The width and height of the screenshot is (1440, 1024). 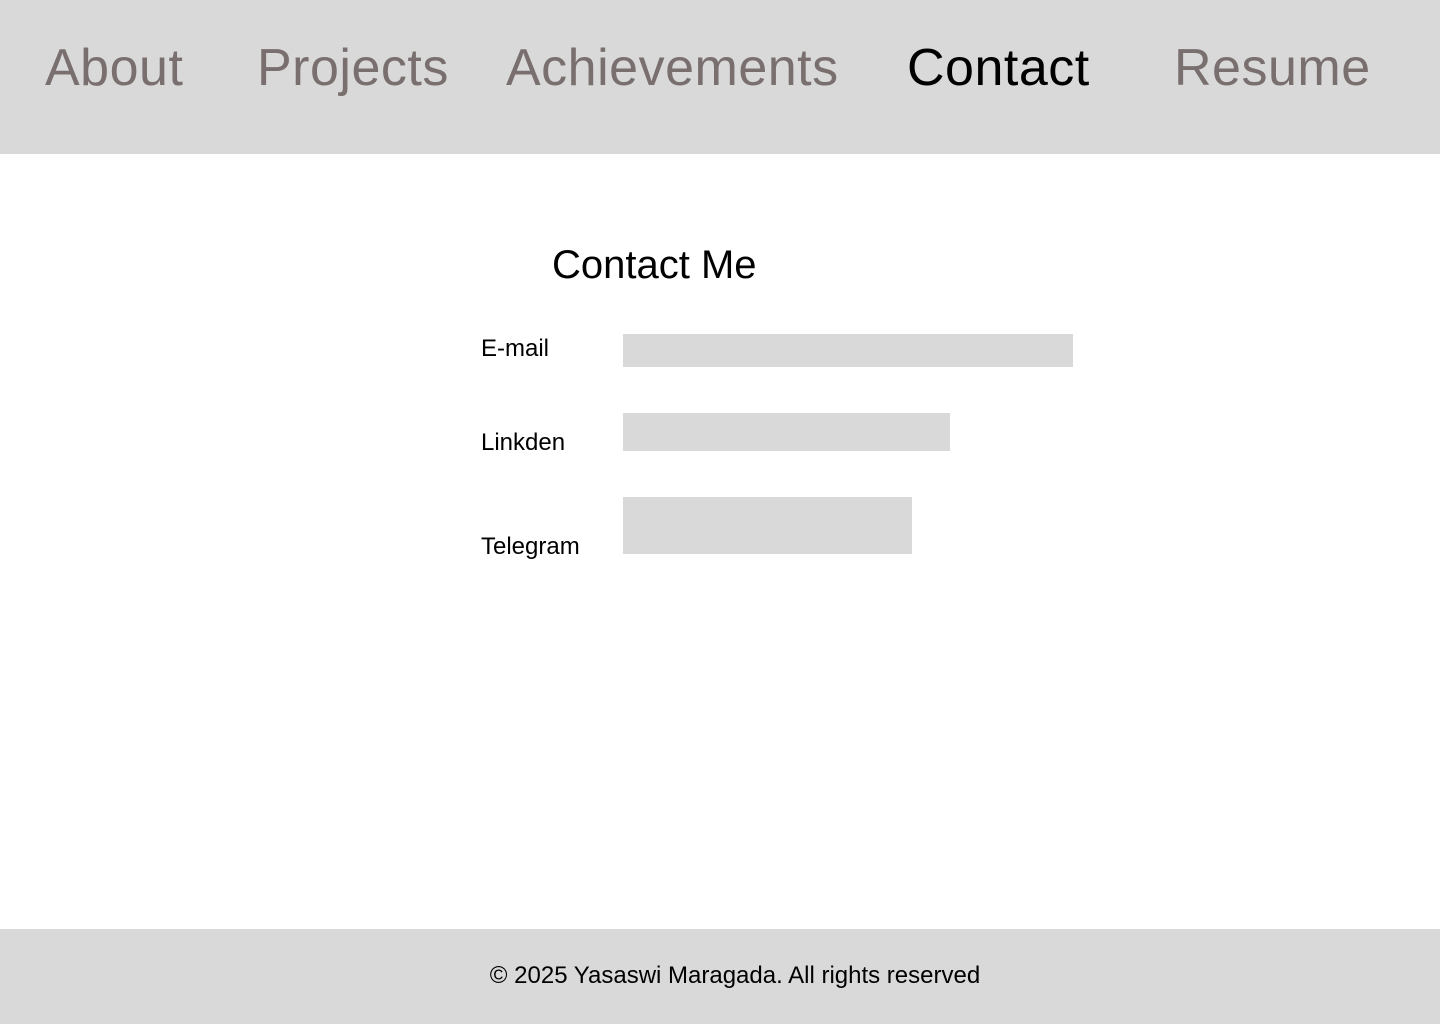 I want to click on email-field, so click(x=848, y=350).